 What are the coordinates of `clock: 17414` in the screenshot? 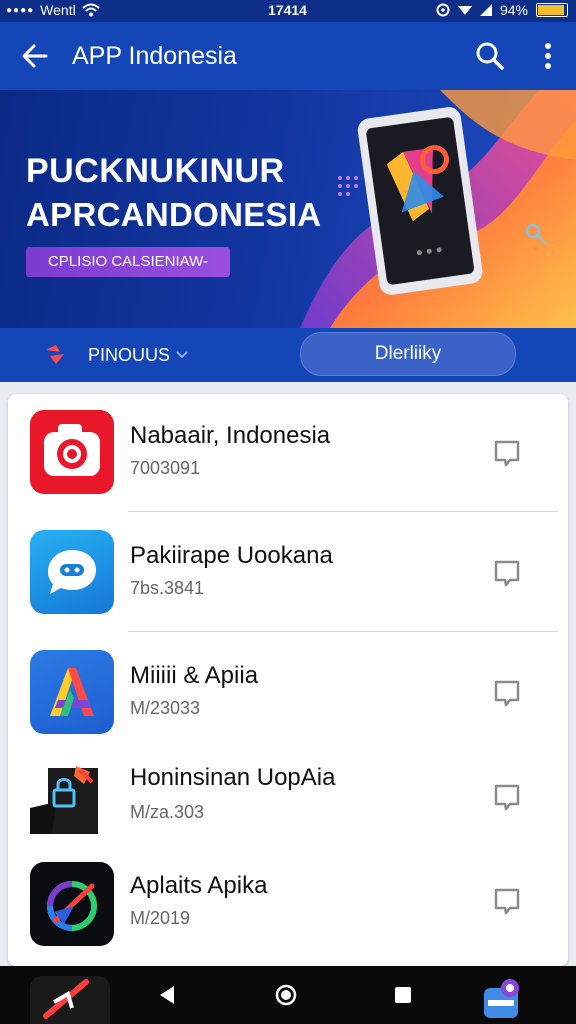 It's located at (287, 10).